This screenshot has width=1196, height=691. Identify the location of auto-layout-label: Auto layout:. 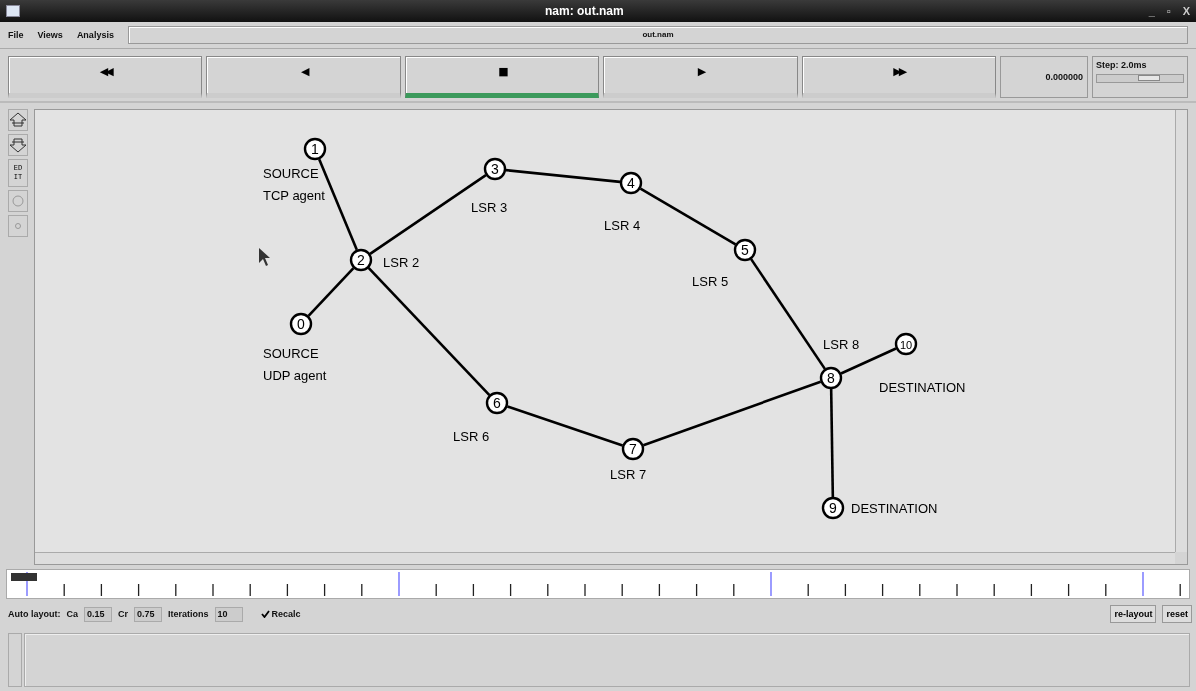
(34, 614).